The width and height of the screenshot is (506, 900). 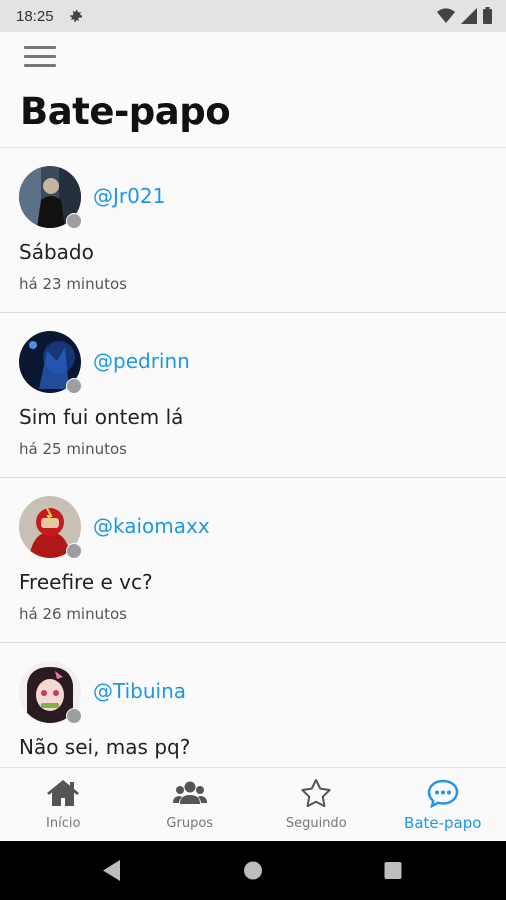 What do you see at coordinates (86, 582) in the screenshot?
I see `chat-message: Freefire e vc?` at bounding box center [86, 582].